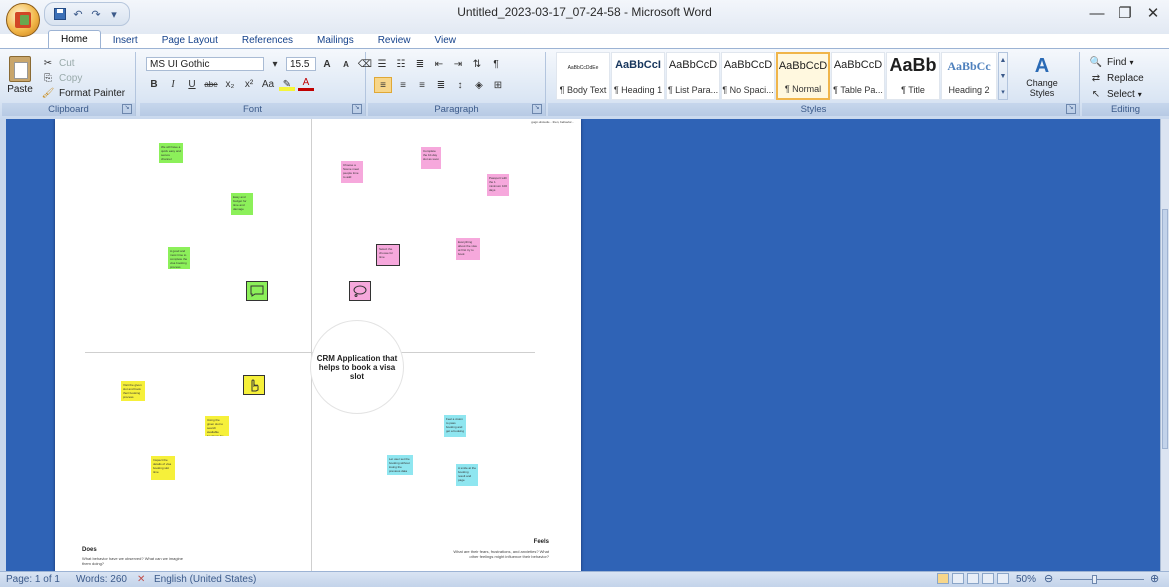 The height and width of the screenshot is (587, 1169). What do you see at coordinates (958, 578) in the screenshot?
I see `full-screen-view-icon` at bounding box center [958, 578].